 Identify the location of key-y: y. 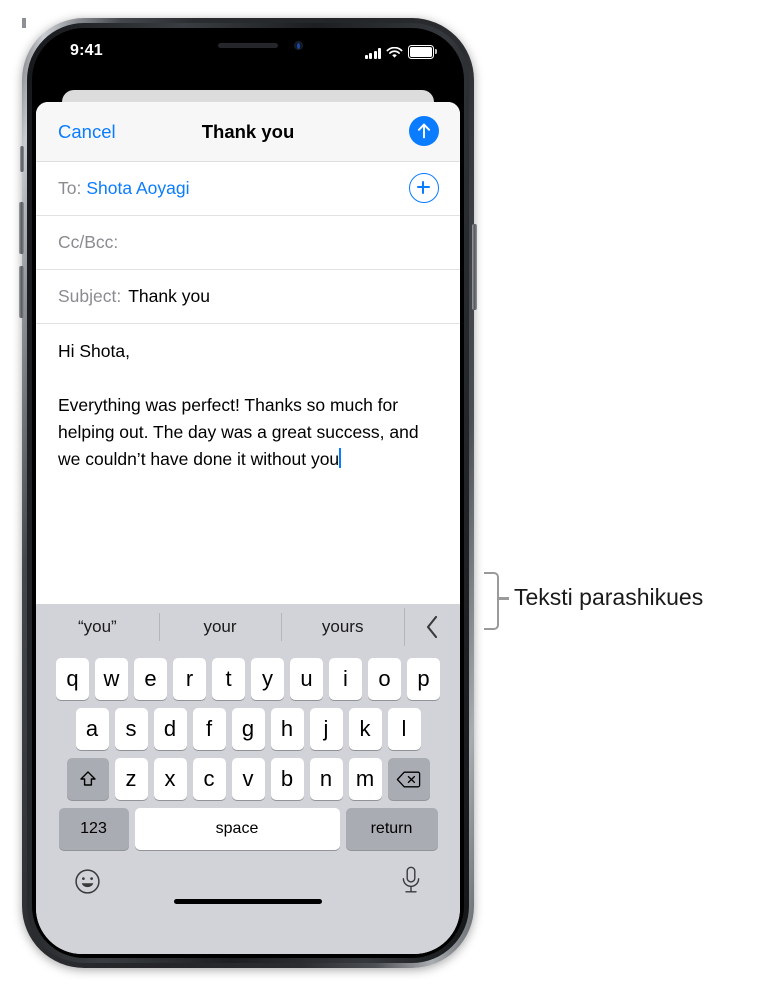
(267, 679).